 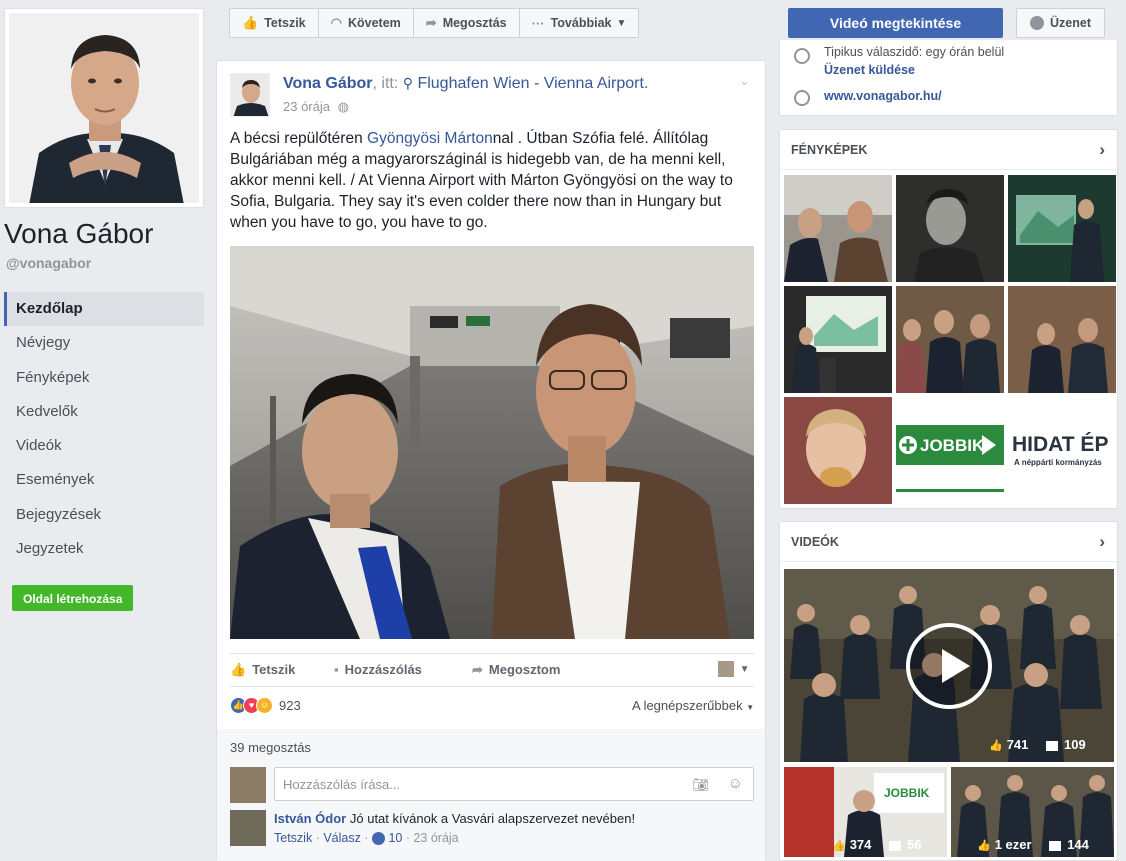 What do you see at coordinates (1060, 444) in the screenshot?
I see `hidat-poster-text: HIDAT ÉP` at bounding box center [1060, 444].